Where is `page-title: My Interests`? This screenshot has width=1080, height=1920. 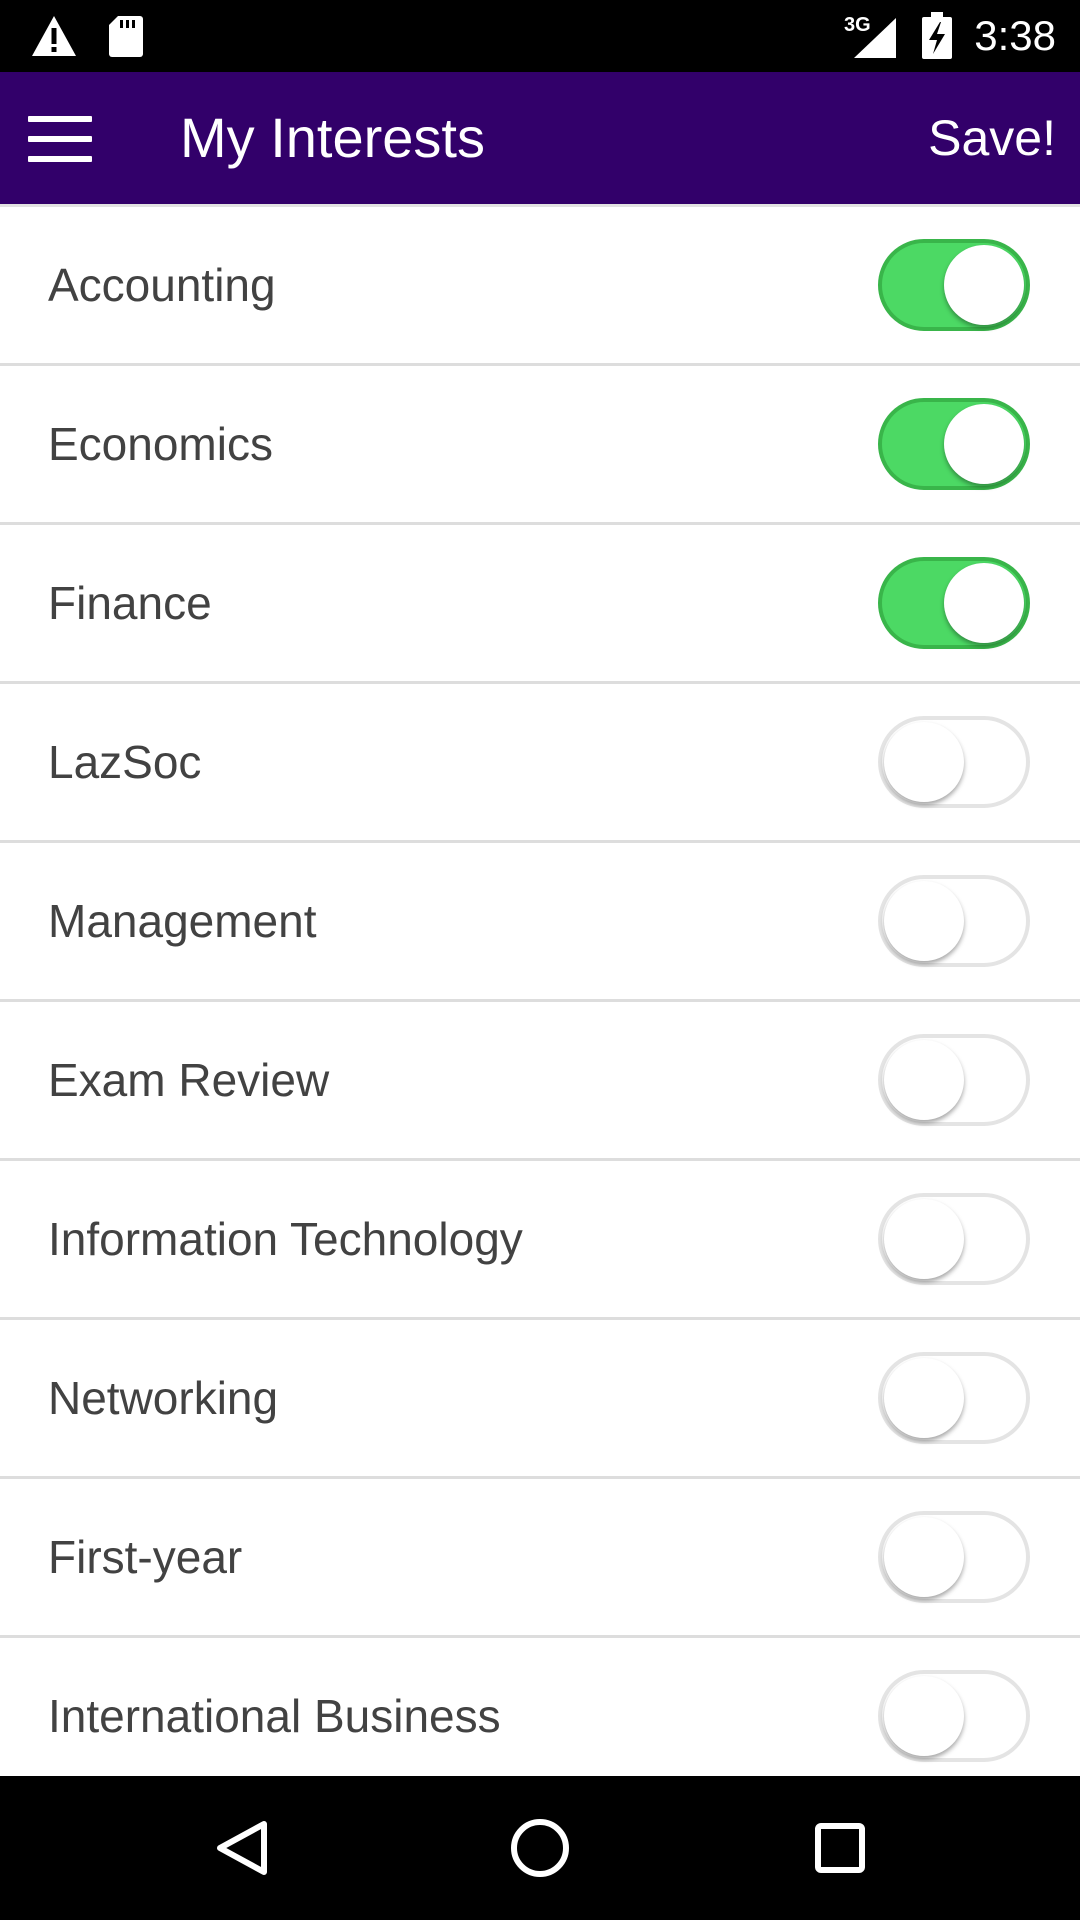
page-title: My Interests is located at coordinates (332, 137).